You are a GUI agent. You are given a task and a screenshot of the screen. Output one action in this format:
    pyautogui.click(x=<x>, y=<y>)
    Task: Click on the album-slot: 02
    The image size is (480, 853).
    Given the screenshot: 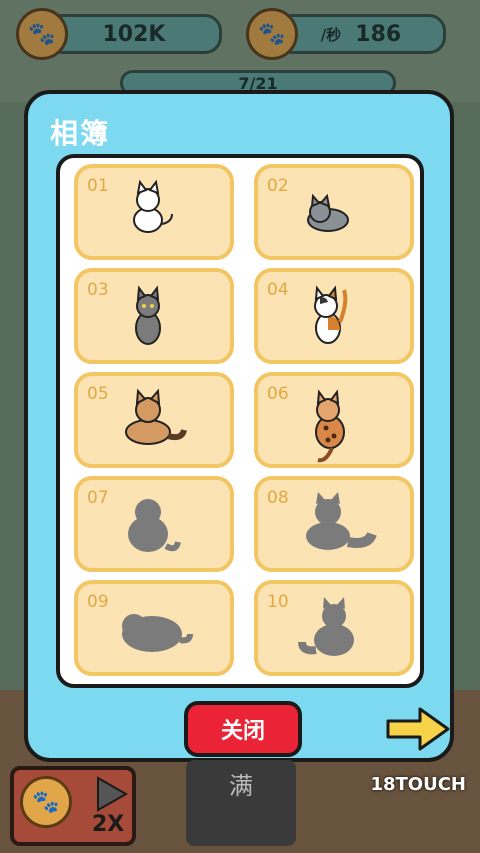 What is the action you would take?
    pyautogui.click(x=334, y=212)
    